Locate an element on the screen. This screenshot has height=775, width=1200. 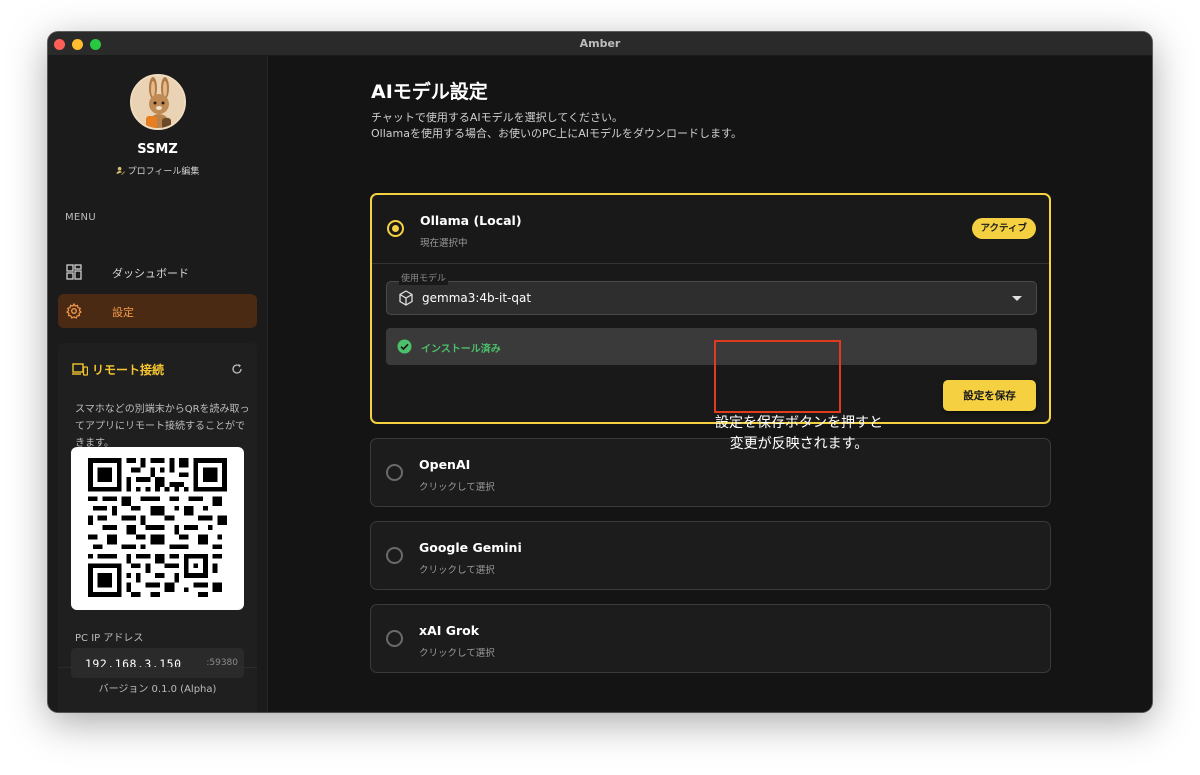
qr-code-icon is located at coordinates (157, 527).